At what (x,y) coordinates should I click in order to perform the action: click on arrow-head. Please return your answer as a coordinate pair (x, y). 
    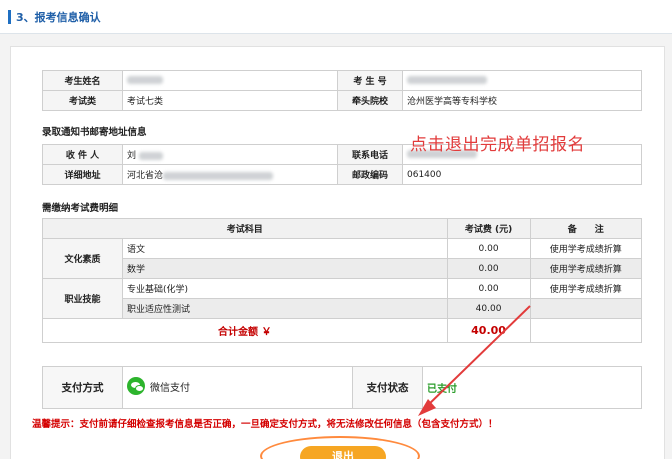
    Looking at the image, I should click on (427, 407).